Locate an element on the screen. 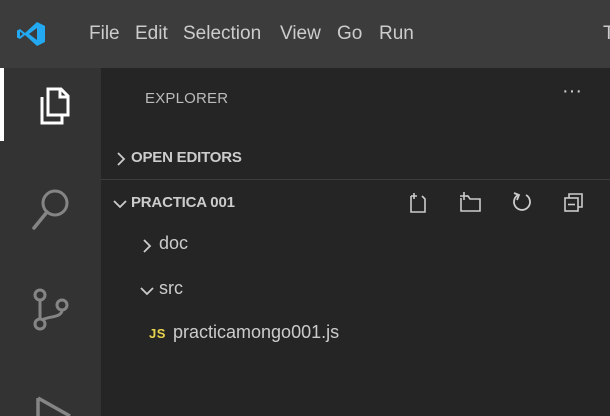 The height and width of the screenshot is (416, 610). workspace-folder-label: PRACTICA 001 is located at coordinates (183, 202).